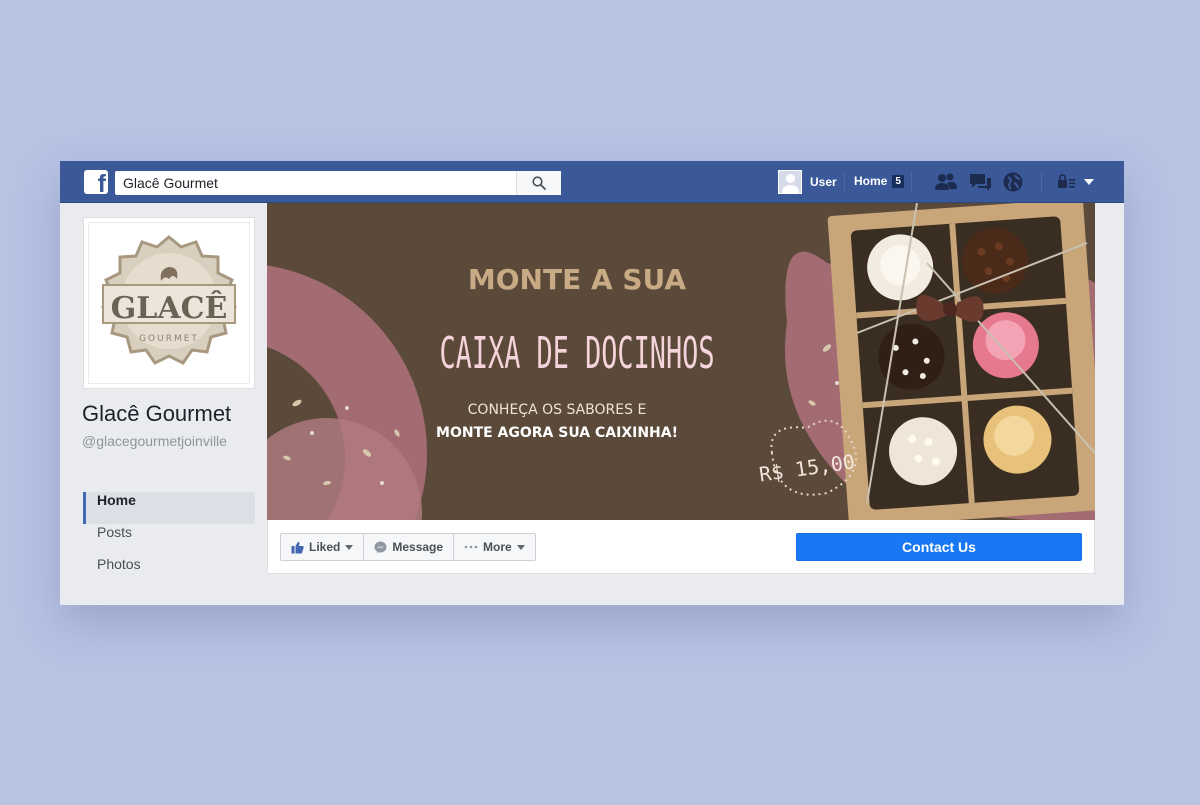 The height and width of the screenshot is (805, 1200). I want to click on sidebar-item-home: Home, so click(169, 508).